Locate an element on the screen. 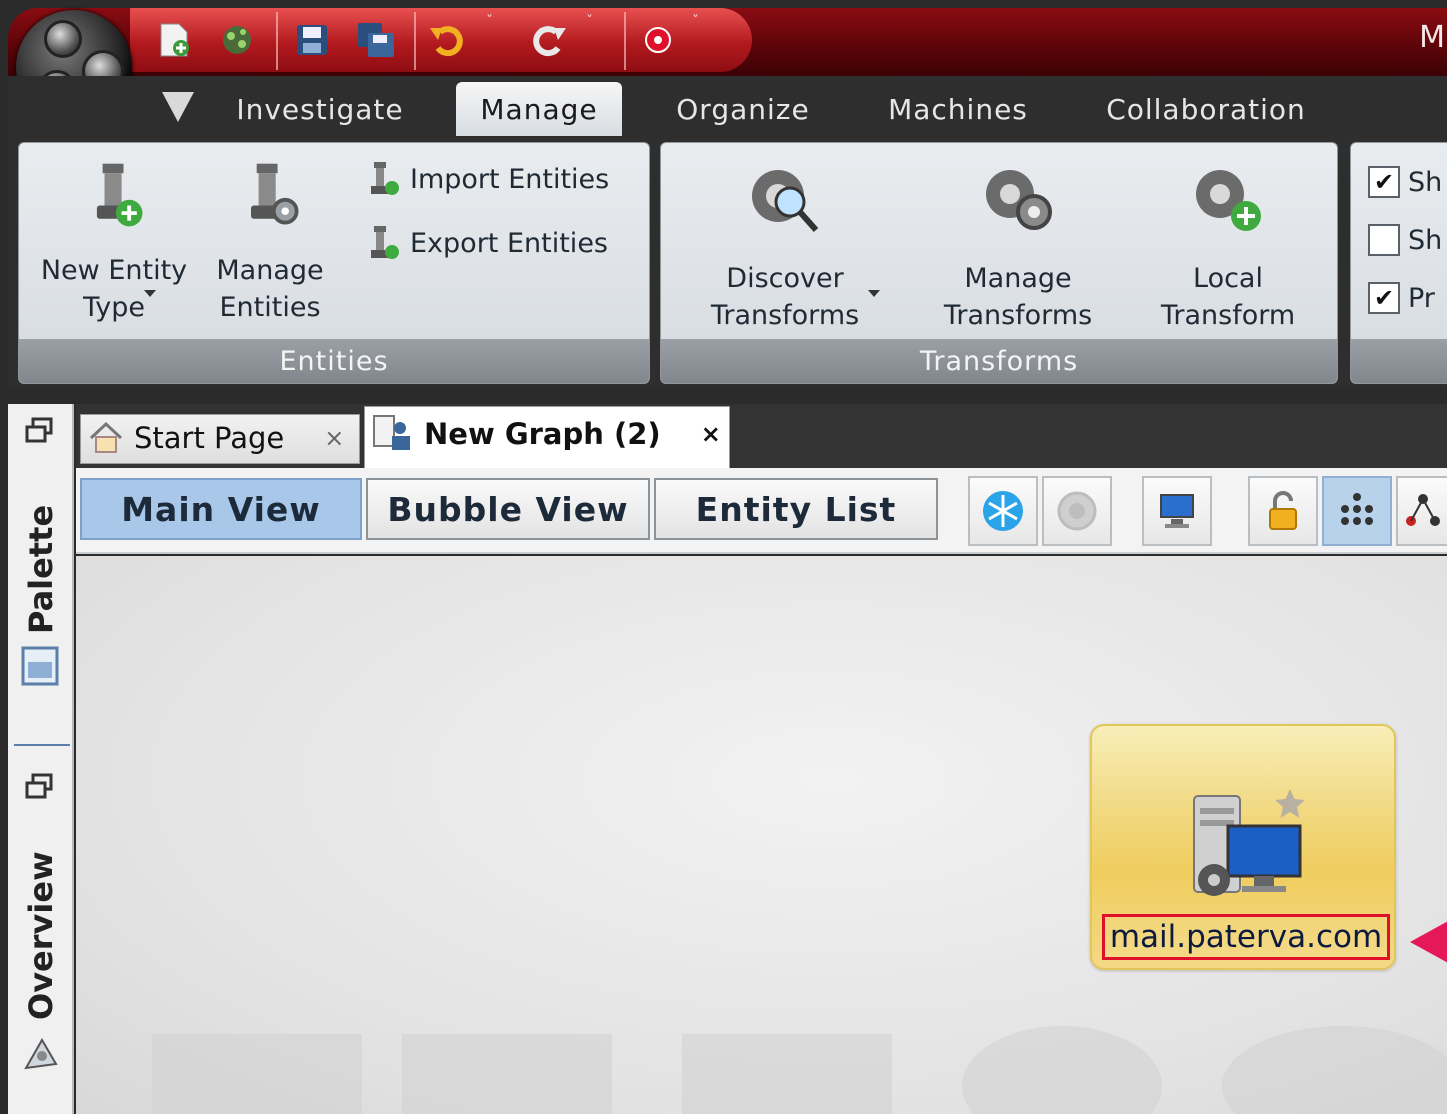 The height and width of the screenshot is (1114, 1447). freeze-layout-button is located at coordinates (1003, 511).